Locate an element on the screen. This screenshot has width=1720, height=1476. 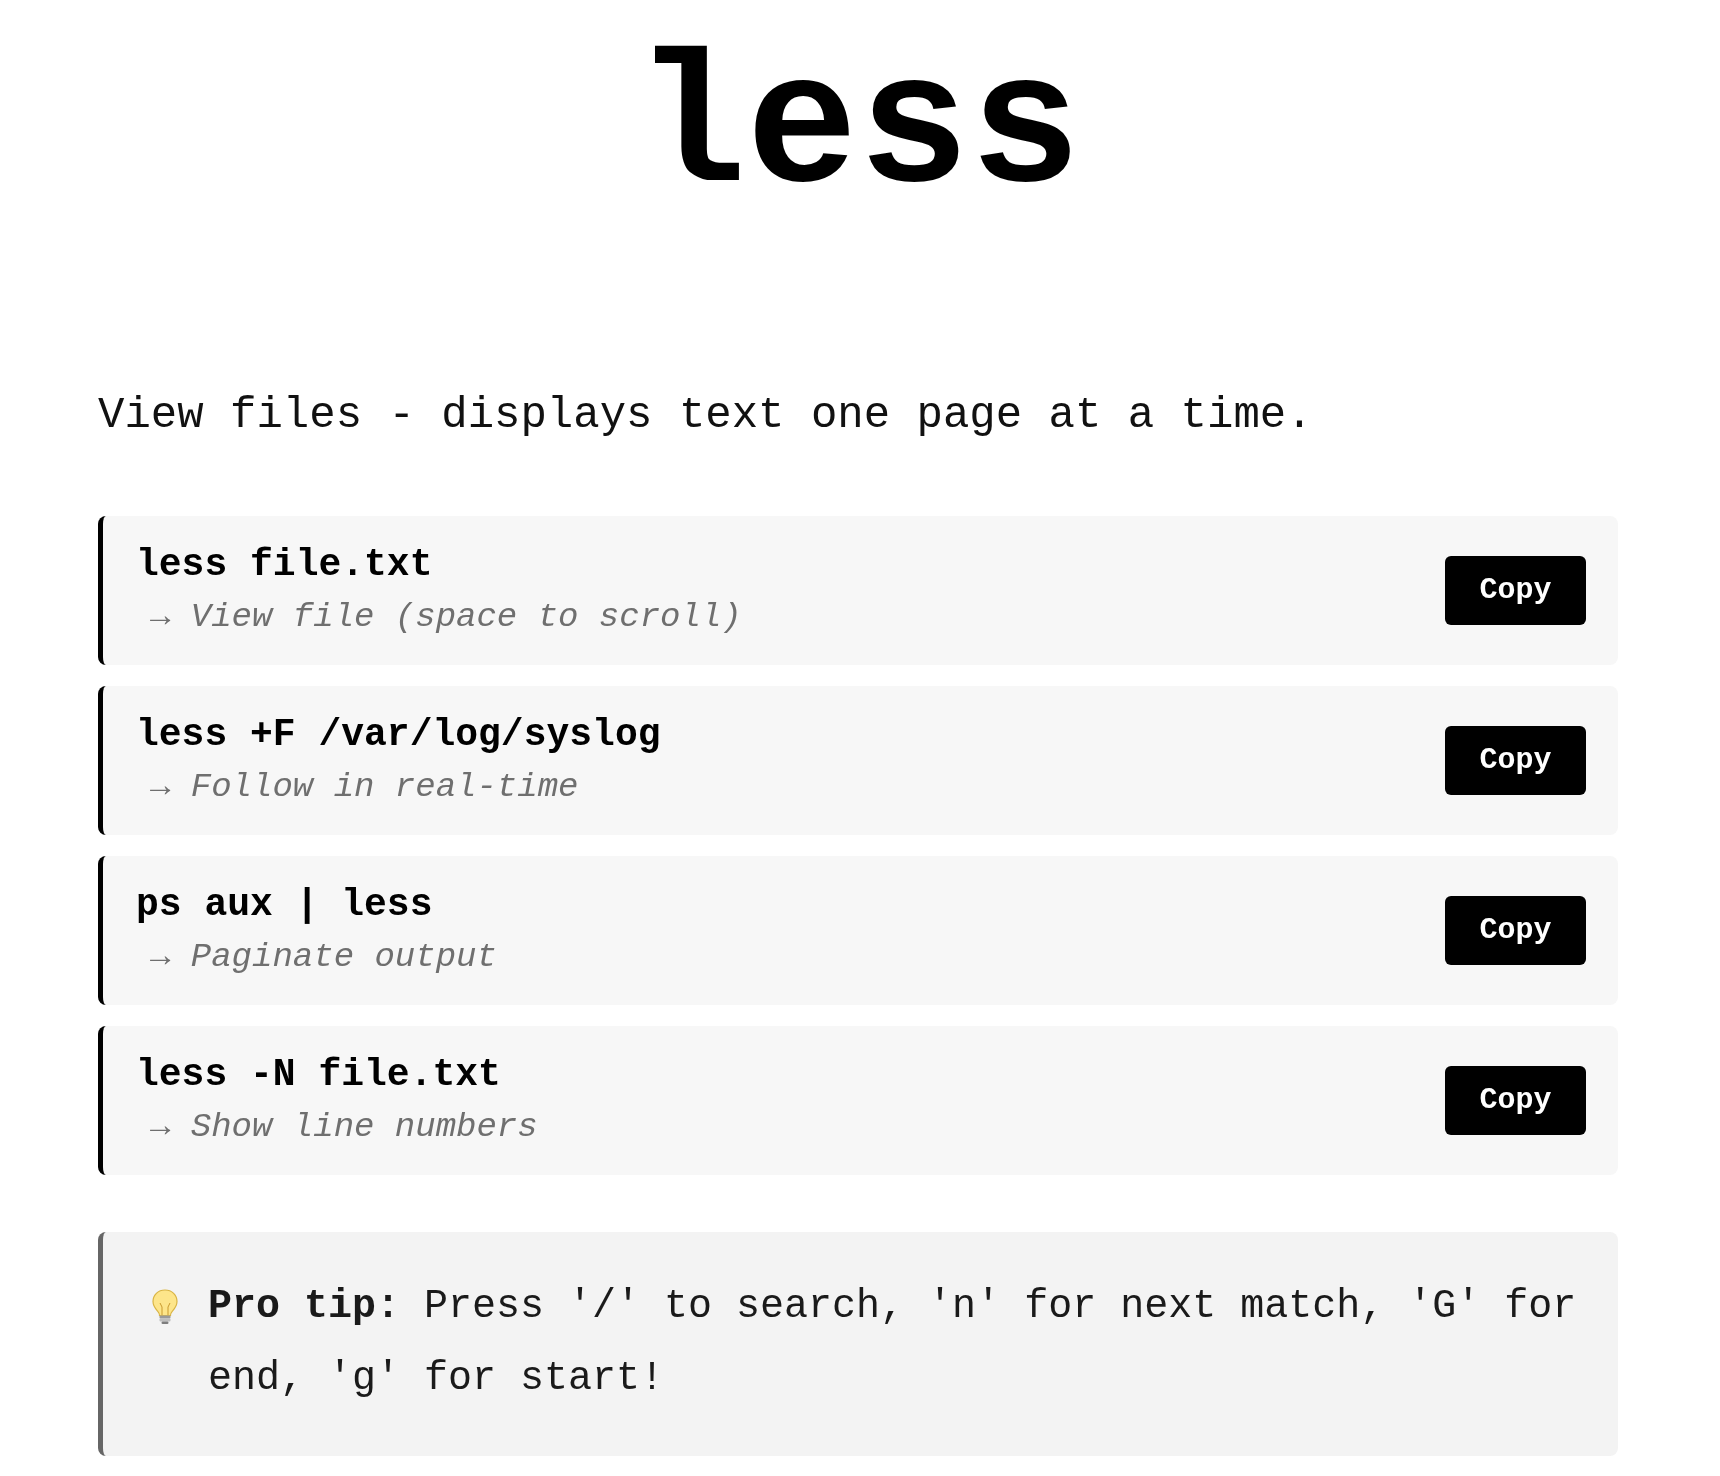
command-description: → Paginate output is located at coordinates (323, 958).